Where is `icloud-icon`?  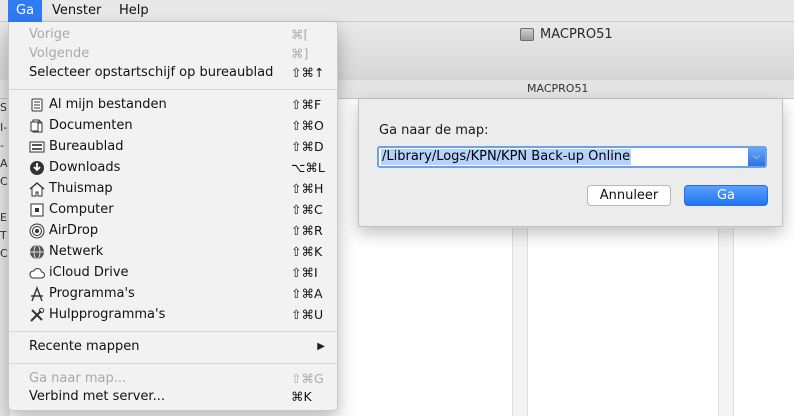 icloud-icon is located at coordinates (37, 273).